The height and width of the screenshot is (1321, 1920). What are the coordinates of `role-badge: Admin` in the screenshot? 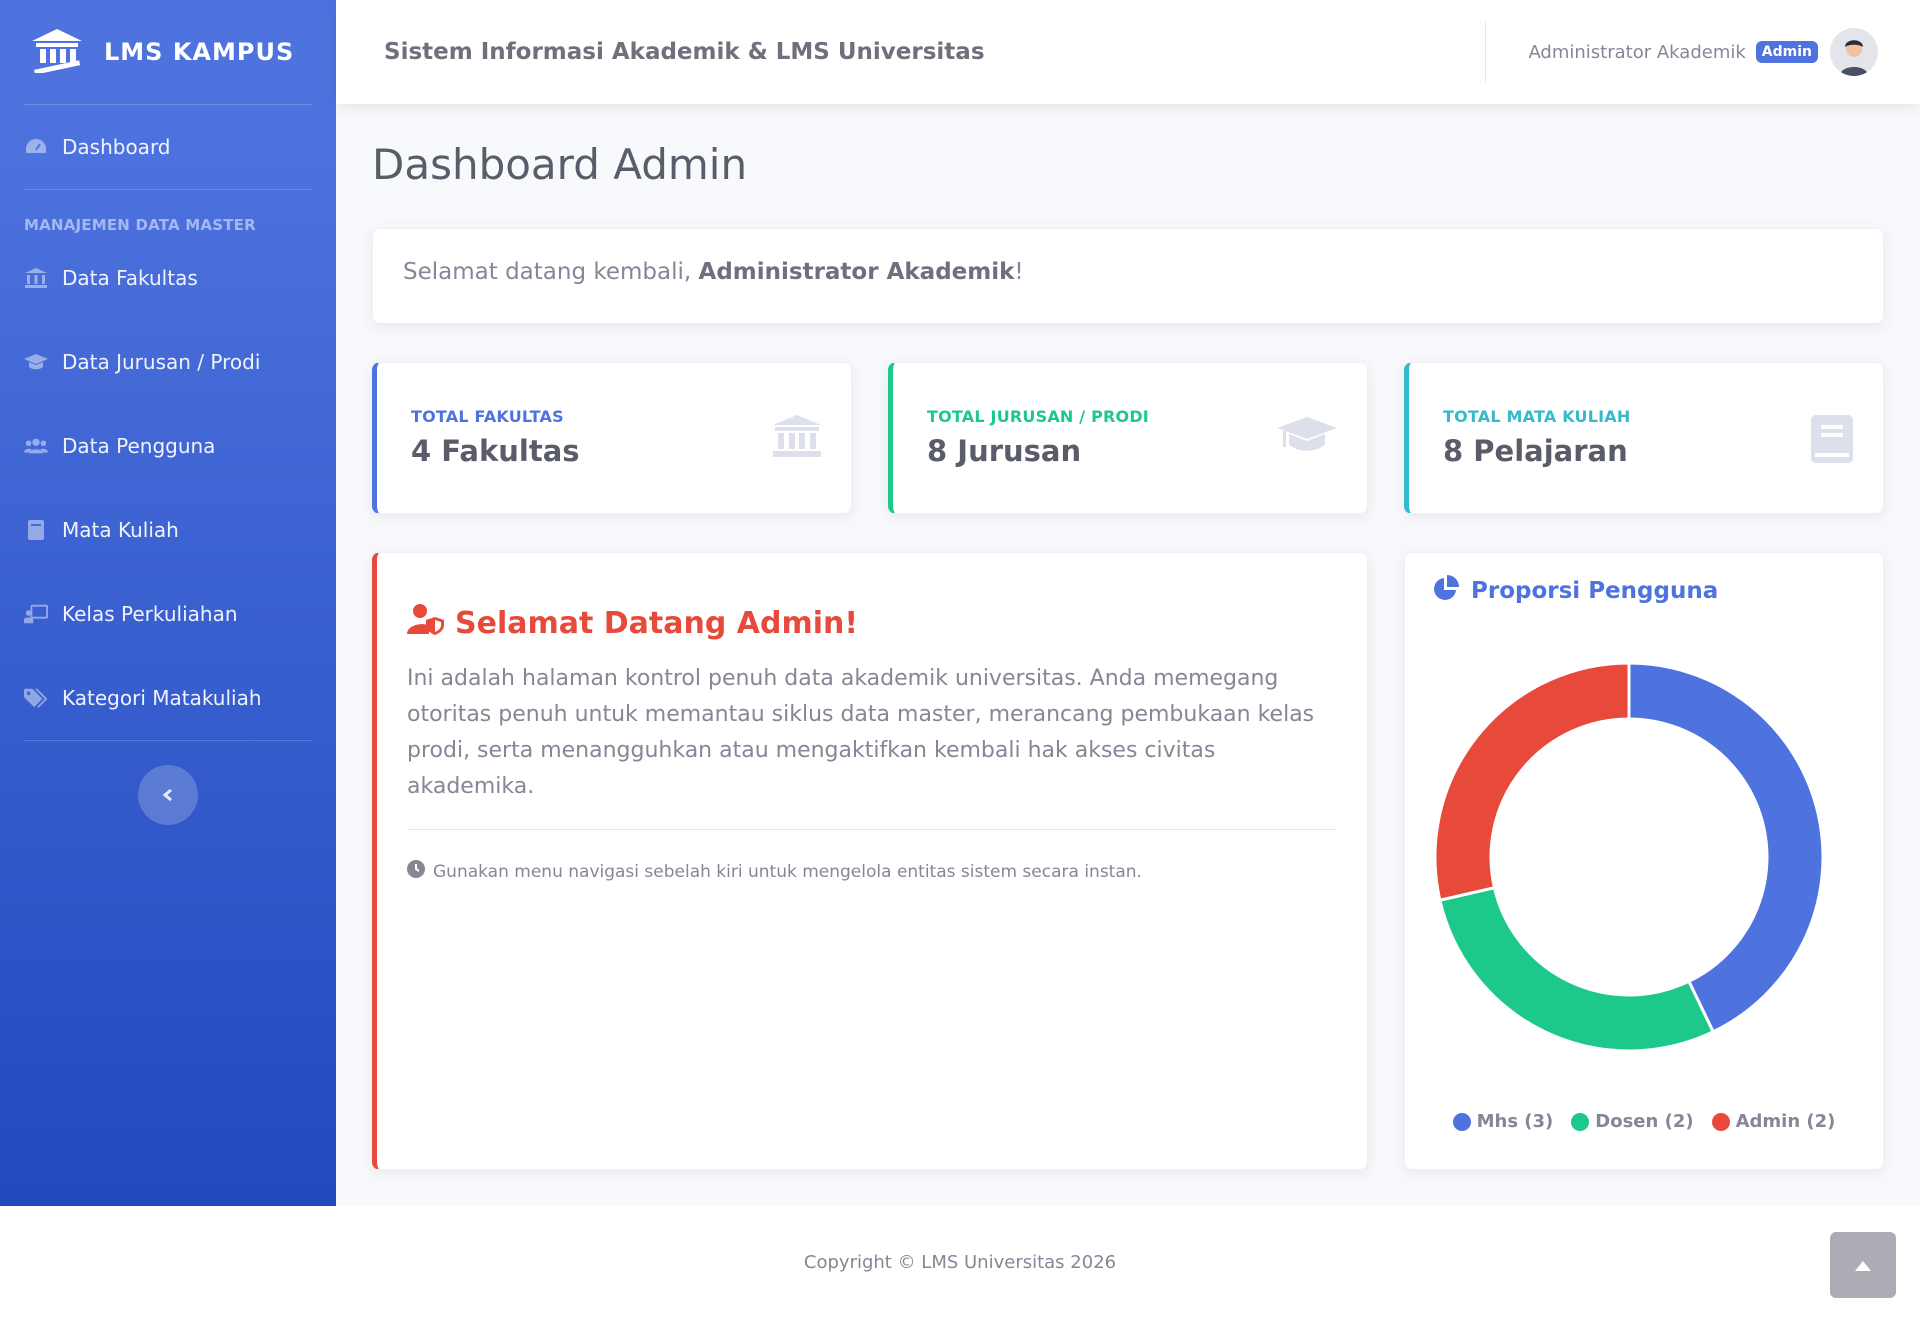 It's located at (1786, 52).